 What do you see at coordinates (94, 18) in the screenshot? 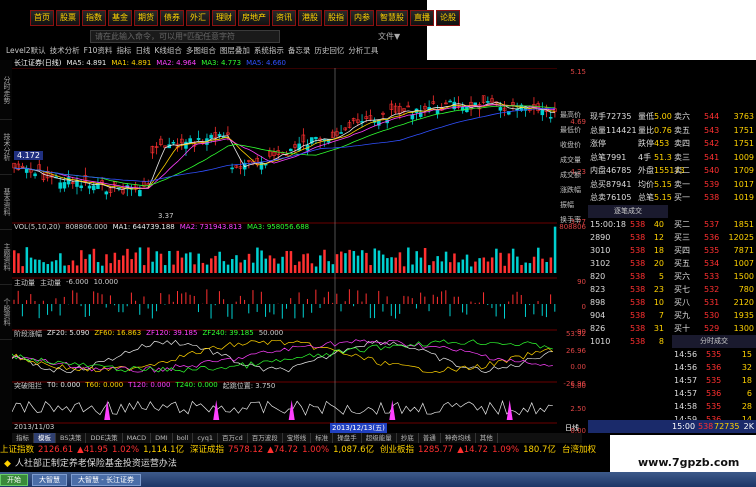
I see `menu-item-2: 指数` at bounding box center [94, 18].